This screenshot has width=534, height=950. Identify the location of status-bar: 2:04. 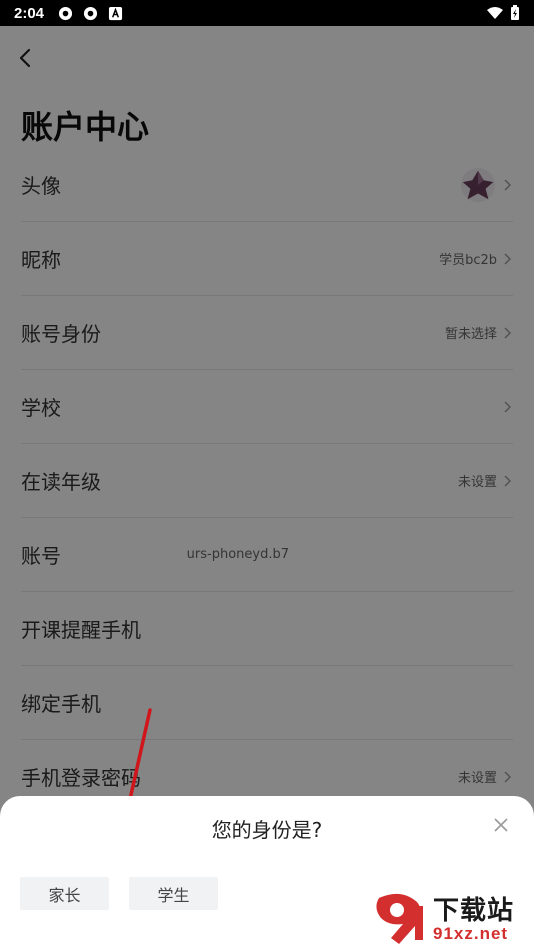
(267, 13).